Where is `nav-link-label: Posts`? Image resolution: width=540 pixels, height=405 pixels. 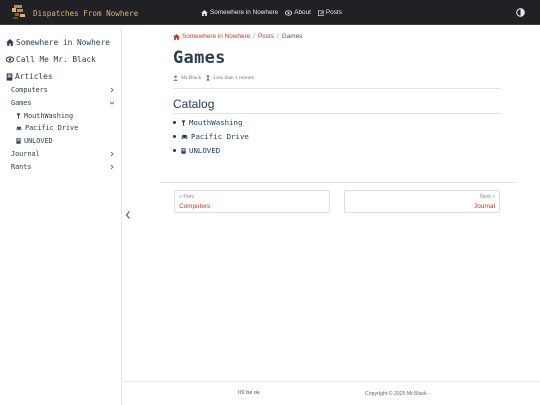 nav-link-label: Posts is located at coordinates (333, 12).